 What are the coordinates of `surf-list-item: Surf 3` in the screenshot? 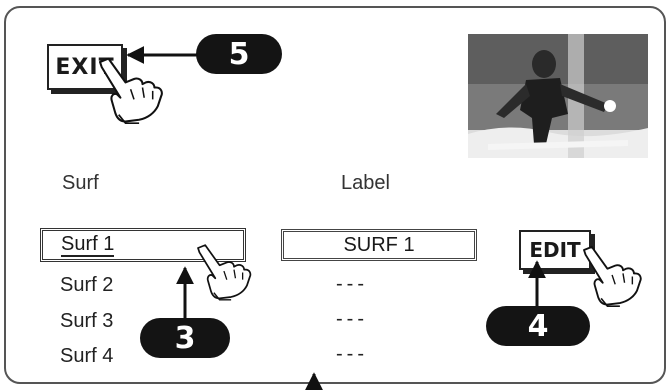 It's located at (86, 321).